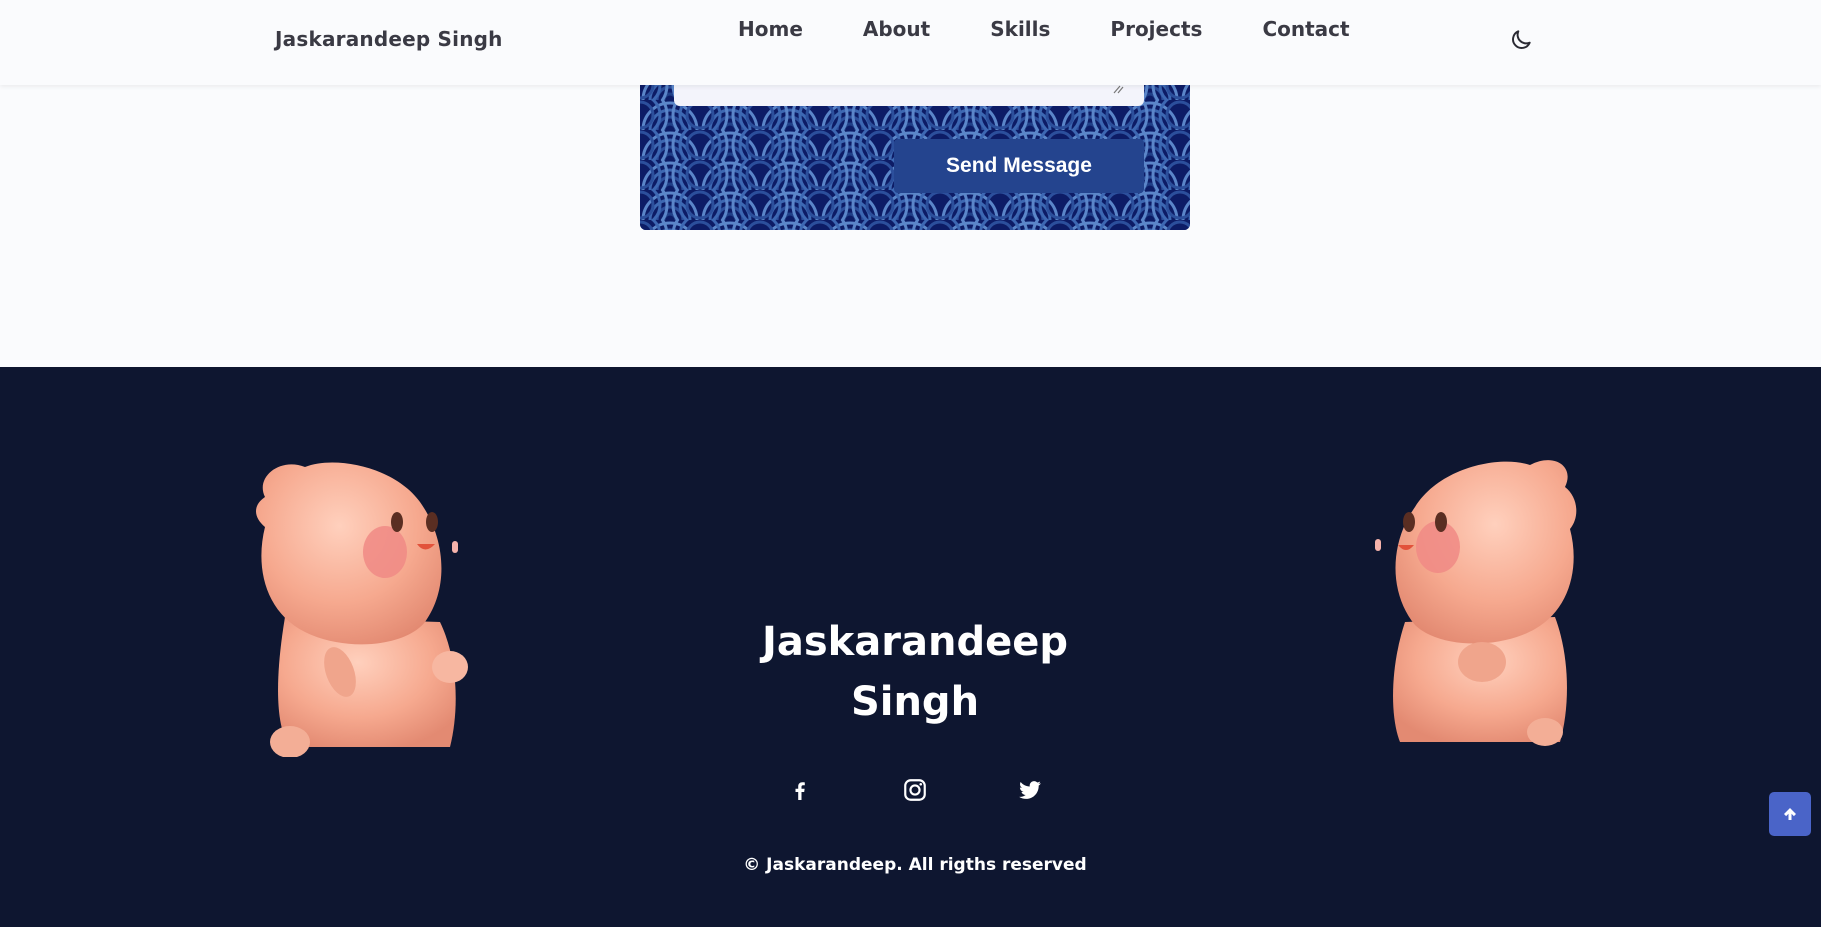  Describe the element at coordinates (1118, 89) in the screenshot. I see `resize-handle-icon` at that location.